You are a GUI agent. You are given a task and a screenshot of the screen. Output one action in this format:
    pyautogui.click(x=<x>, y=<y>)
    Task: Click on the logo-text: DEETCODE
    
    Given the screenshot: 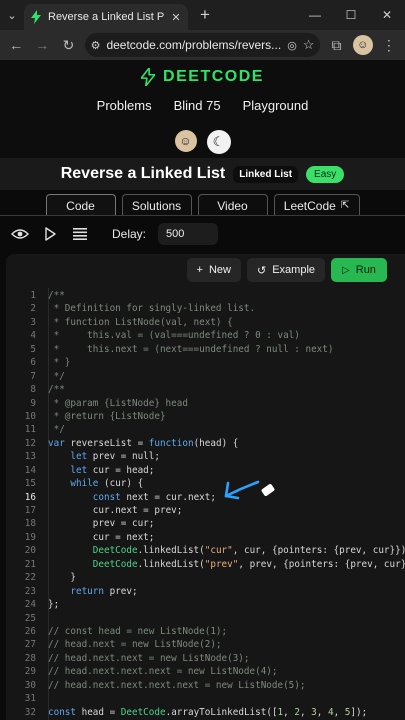 What is the action you would take?
    pyautogui.click(x=213, y=76)
    